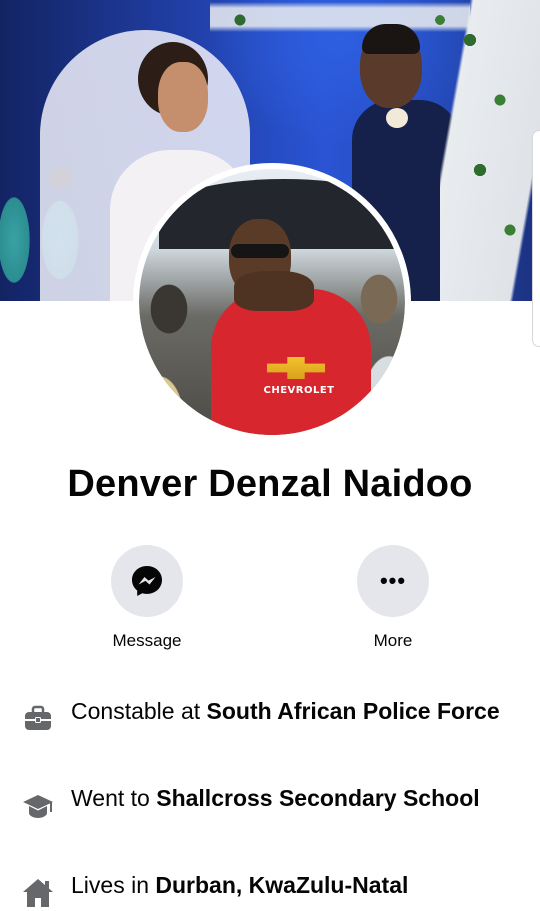 The width and height of the screenshot is (540, 911). What do you see at coordinates (490, 150) in the screenshot?
I see `cover-arch-vines` at bounding box center [490, 150].